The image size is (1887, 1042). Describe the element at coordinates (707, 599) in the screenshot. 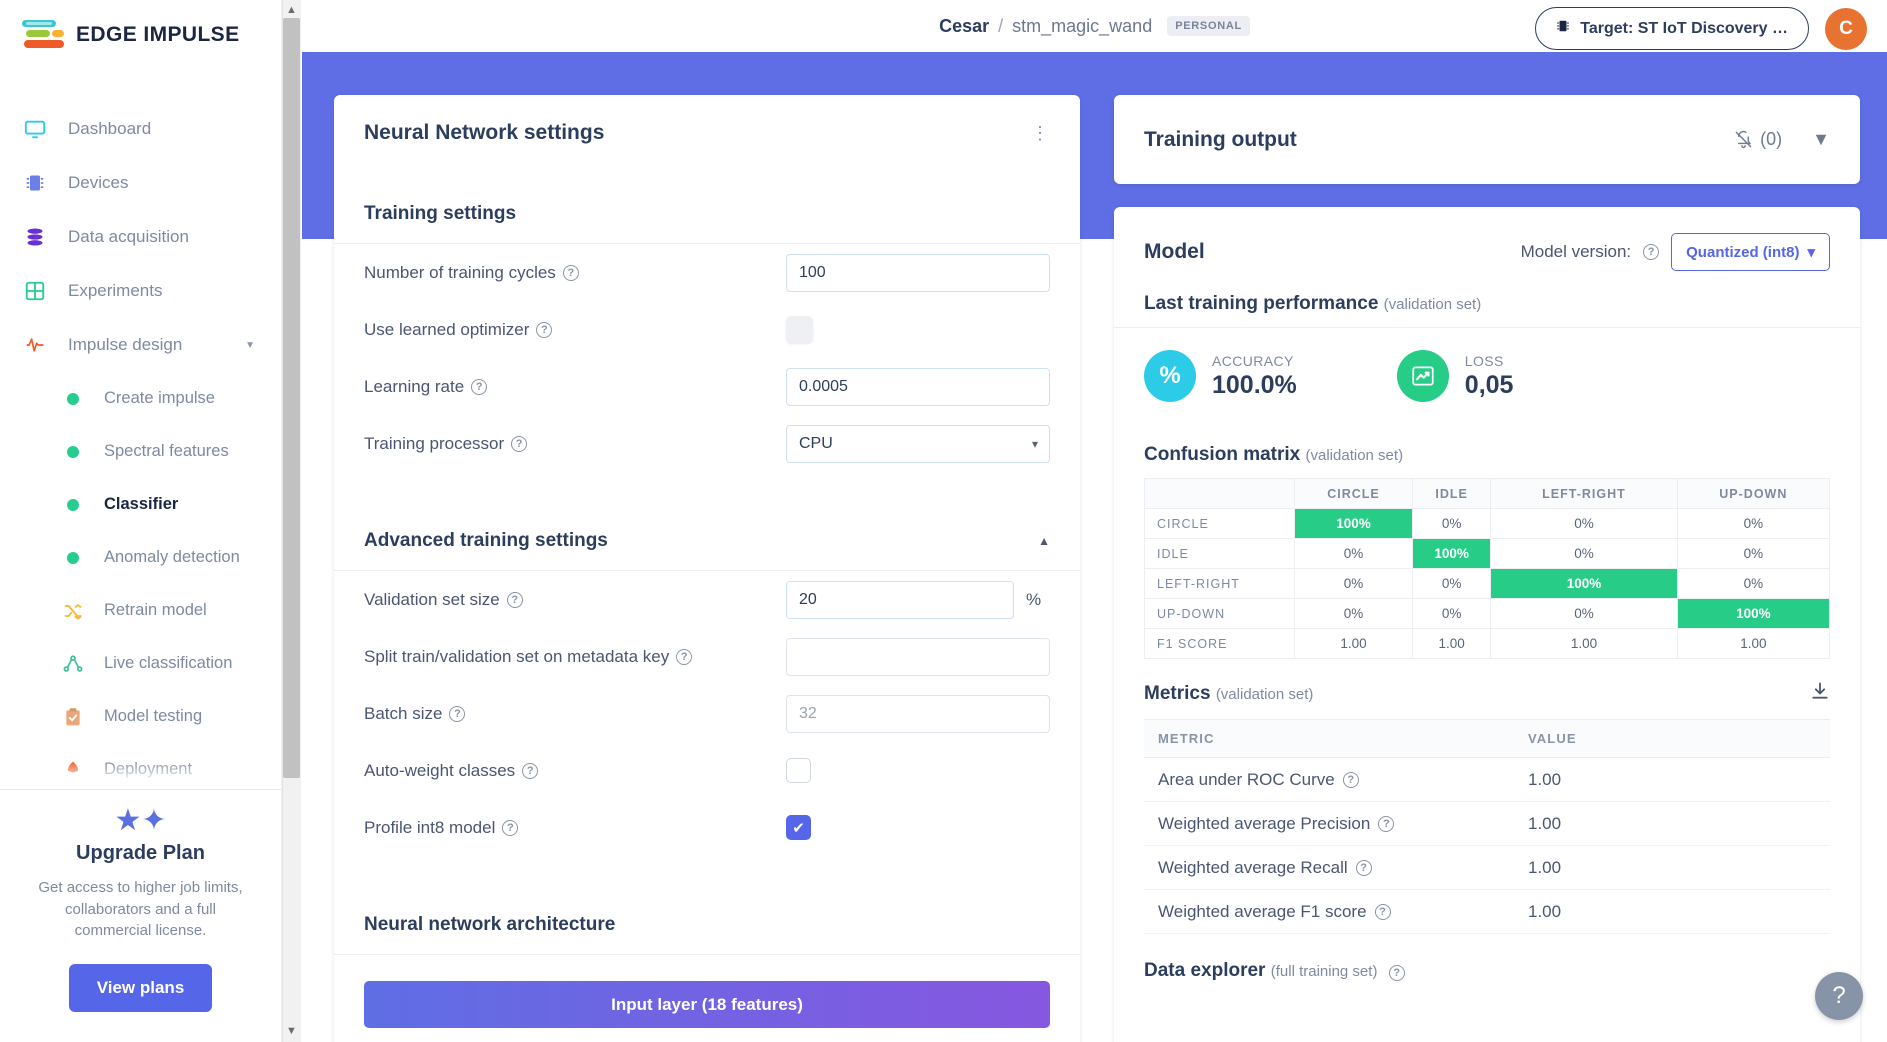

I see `field-validation-set-size: Validation set size ? %` at that location.